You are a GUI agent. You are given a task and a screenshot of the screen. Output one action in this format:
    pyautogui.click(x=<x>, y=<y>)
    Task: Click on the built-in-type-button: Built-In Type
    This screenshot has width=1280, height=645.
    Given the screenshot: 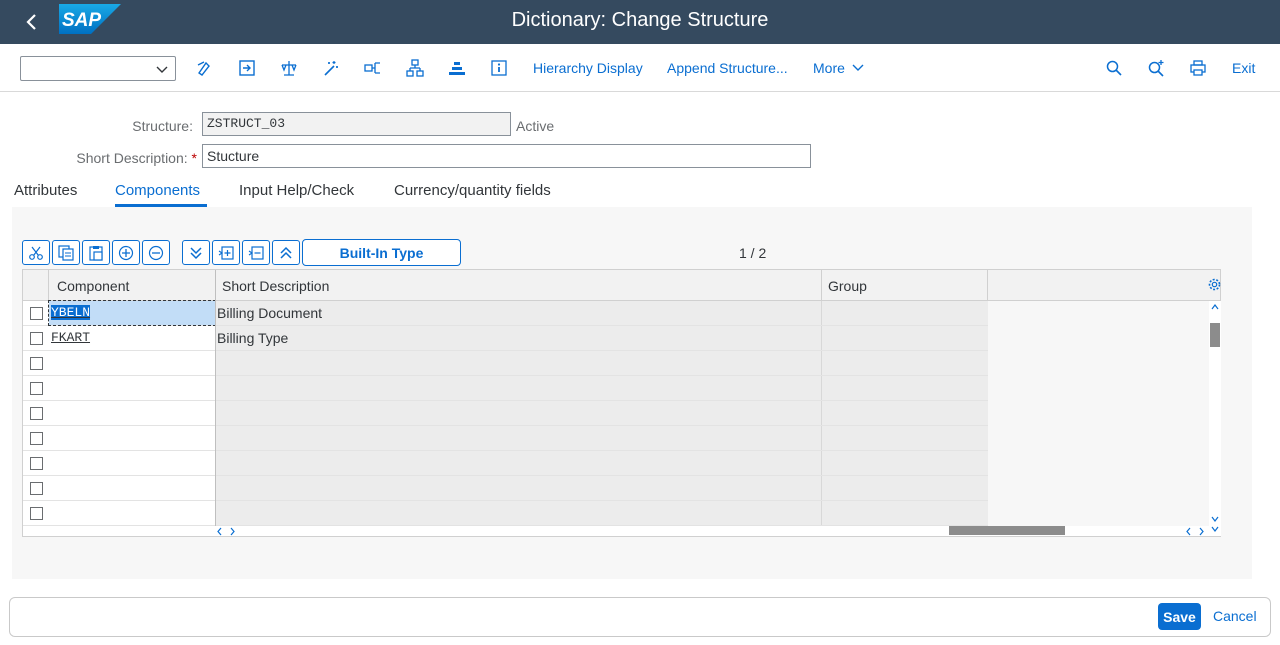 What is the action you would take?
    pyautogui.click(x=381, y=252)
    